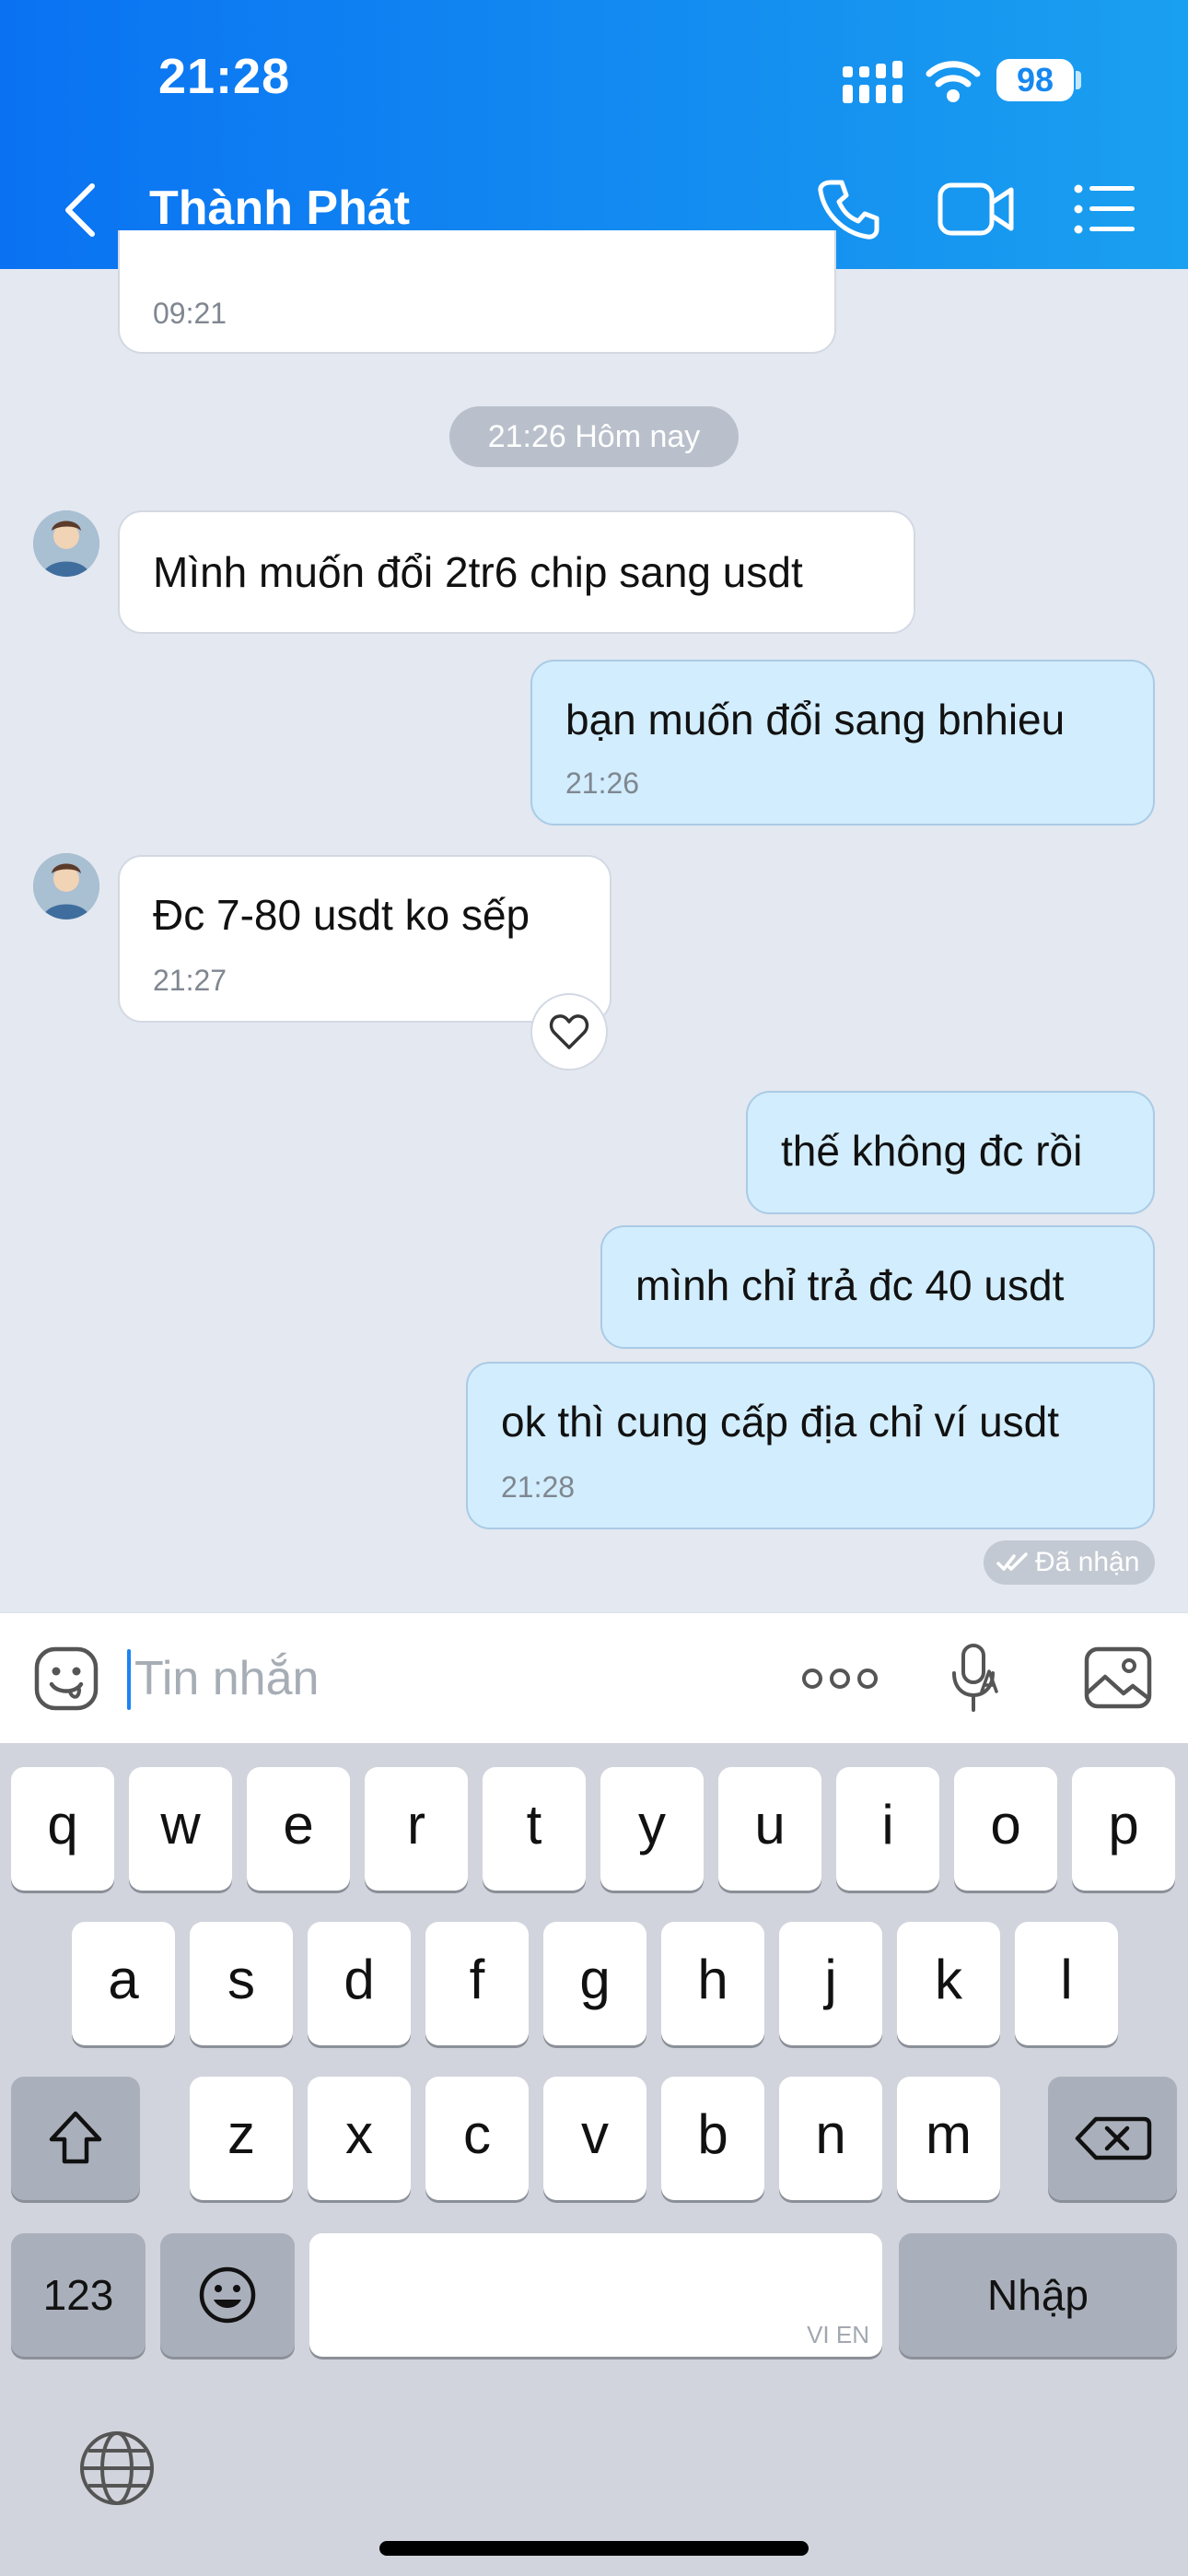 This screenshot has width=1188, height=2576. What do you see at coordinates (840, 1678) in the screenshot?
I see `ellipsis-icon` at bounding box center [840, 1678].